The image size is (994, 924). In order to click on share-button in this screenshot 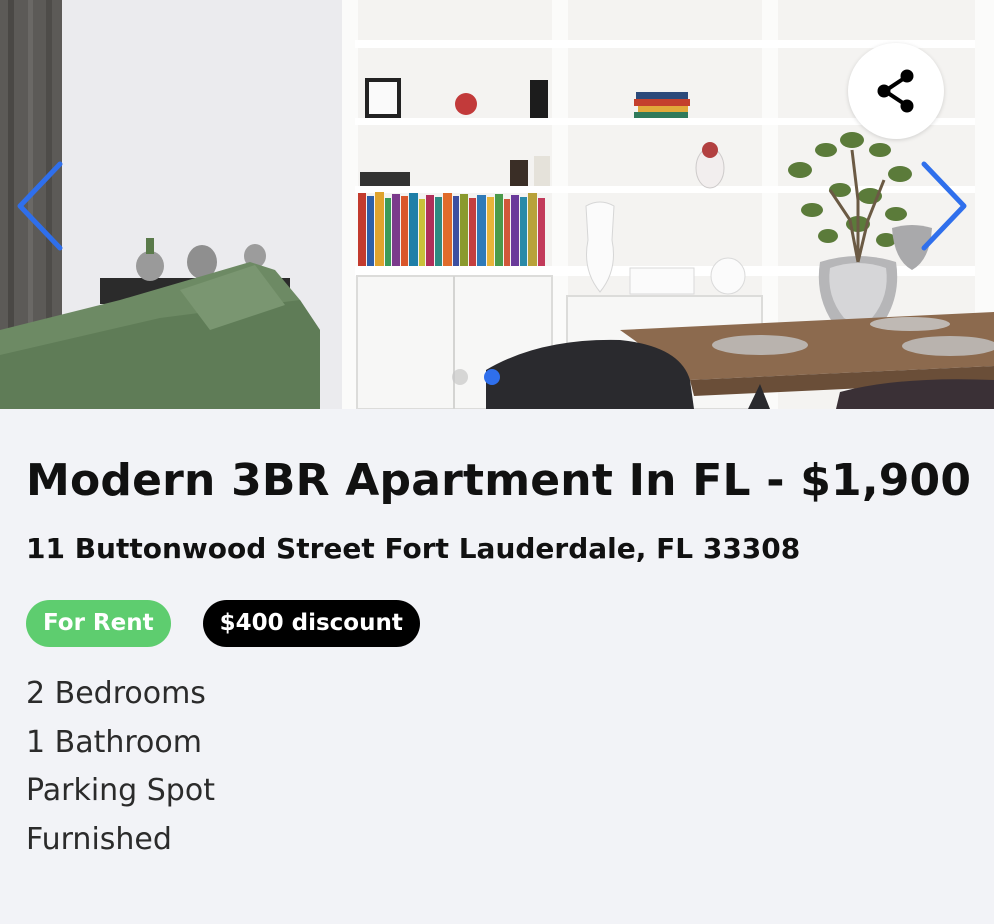, I will do `click(896, 91)`.